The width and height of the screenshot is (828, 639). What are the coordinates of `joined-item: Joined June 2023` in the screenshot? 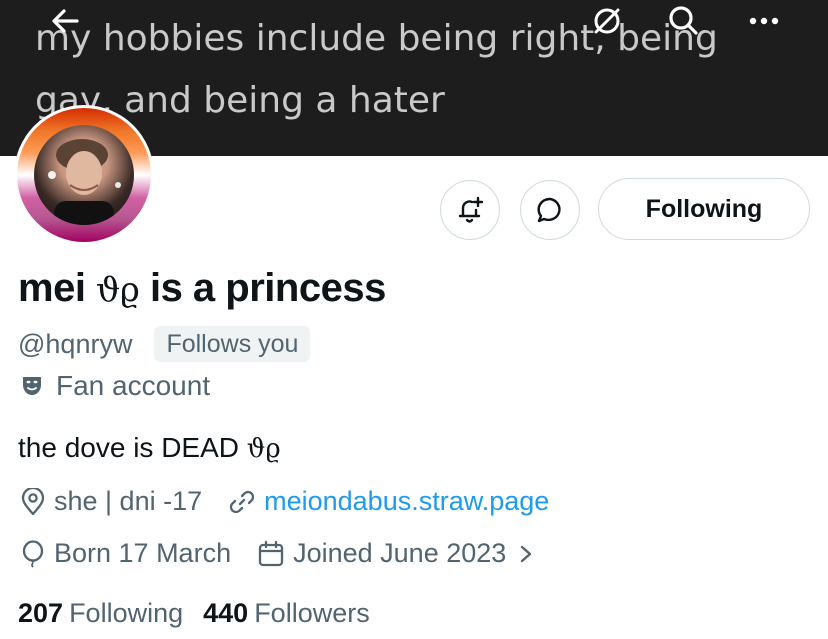 It's located at (400, 553).